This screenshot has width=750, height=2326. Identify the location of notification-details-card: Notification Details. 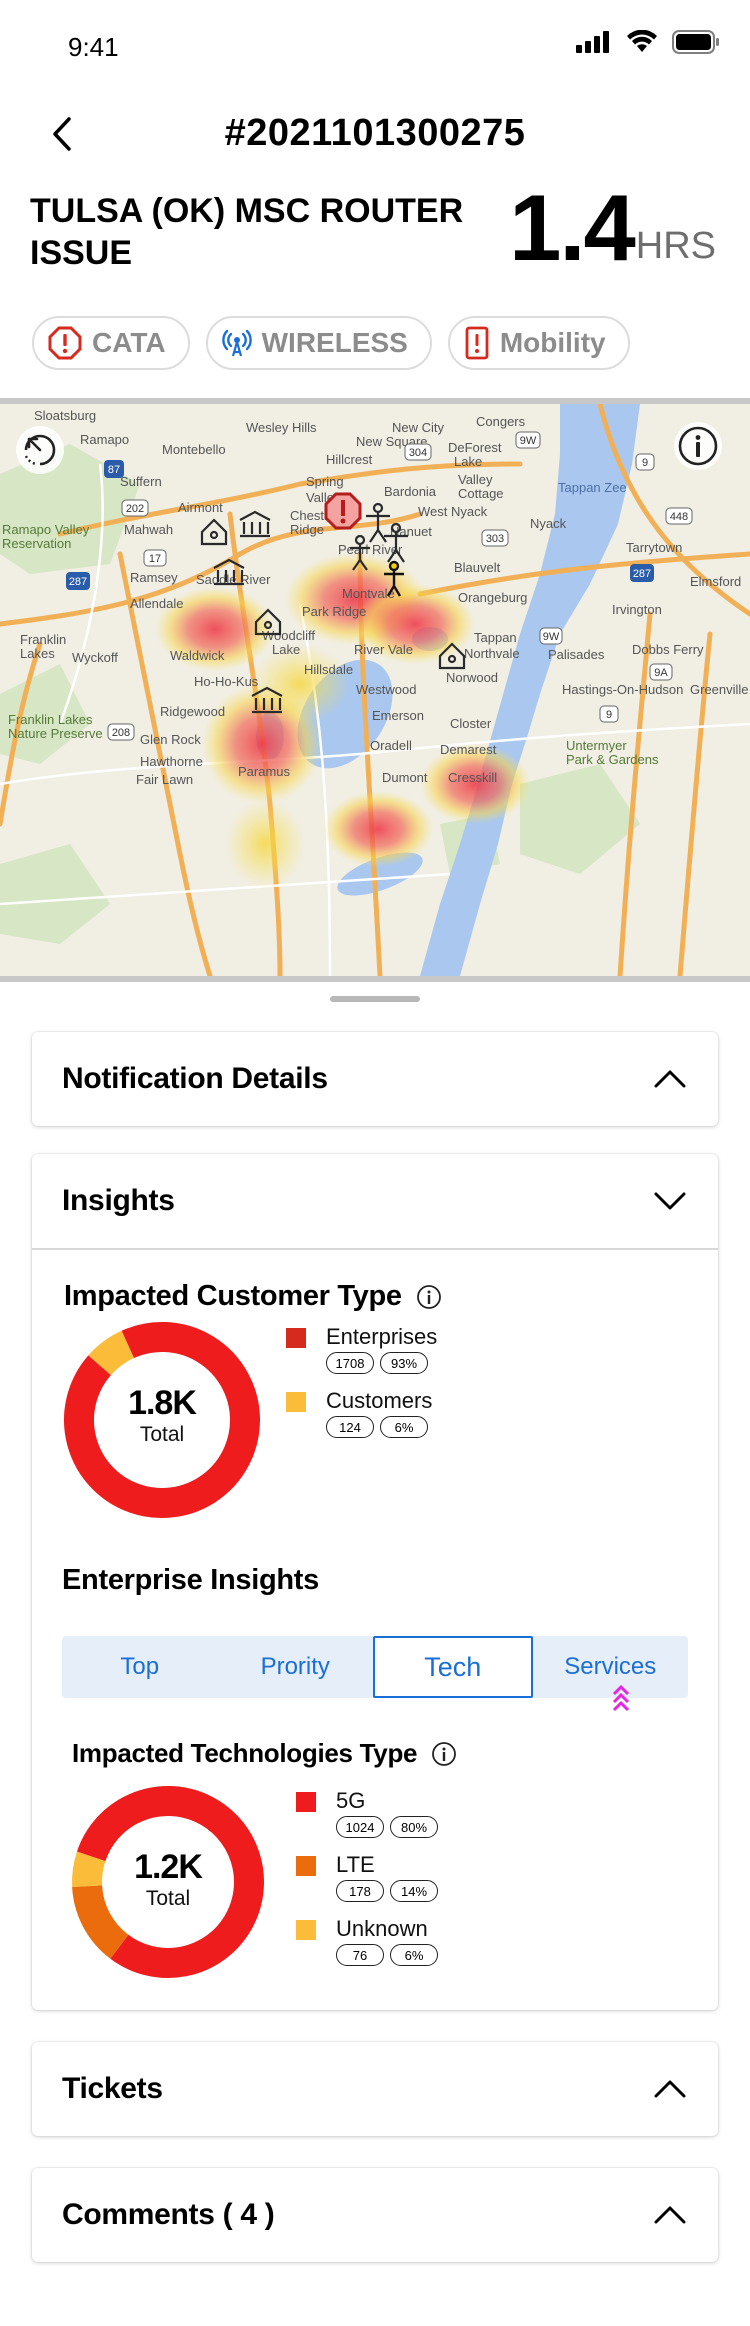
(375, 1079).